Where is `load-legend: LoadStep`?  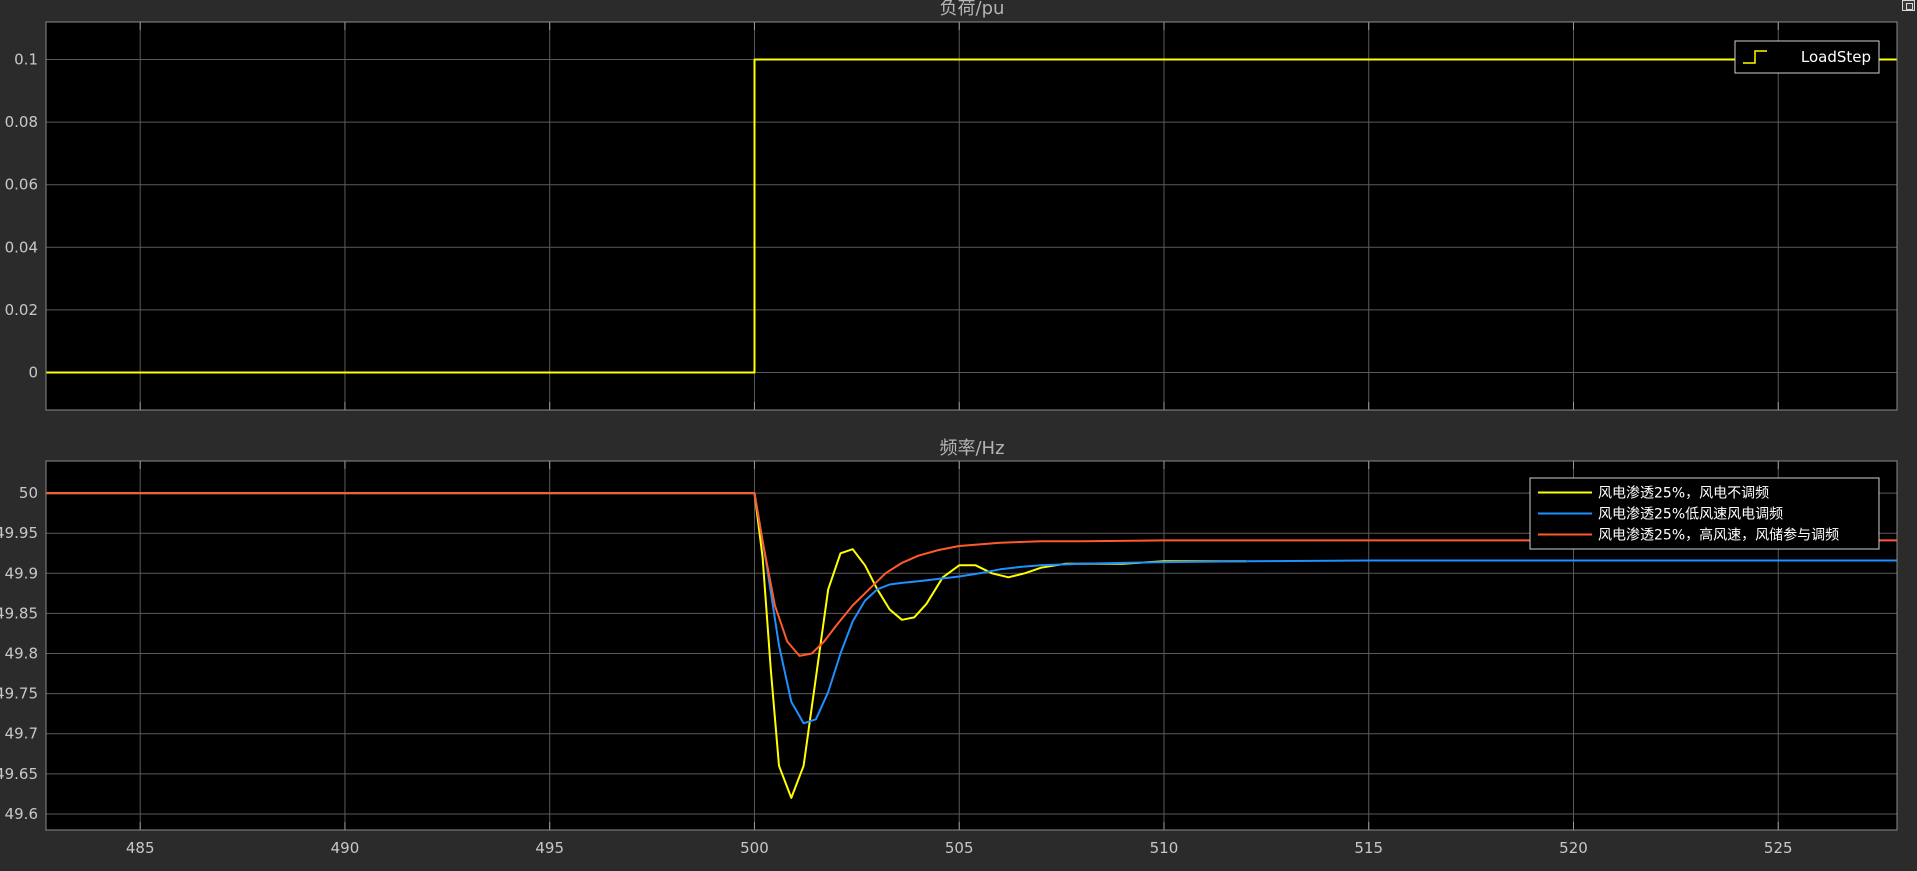
load-legend: LoadStep is located at coordinates (1807, 57).